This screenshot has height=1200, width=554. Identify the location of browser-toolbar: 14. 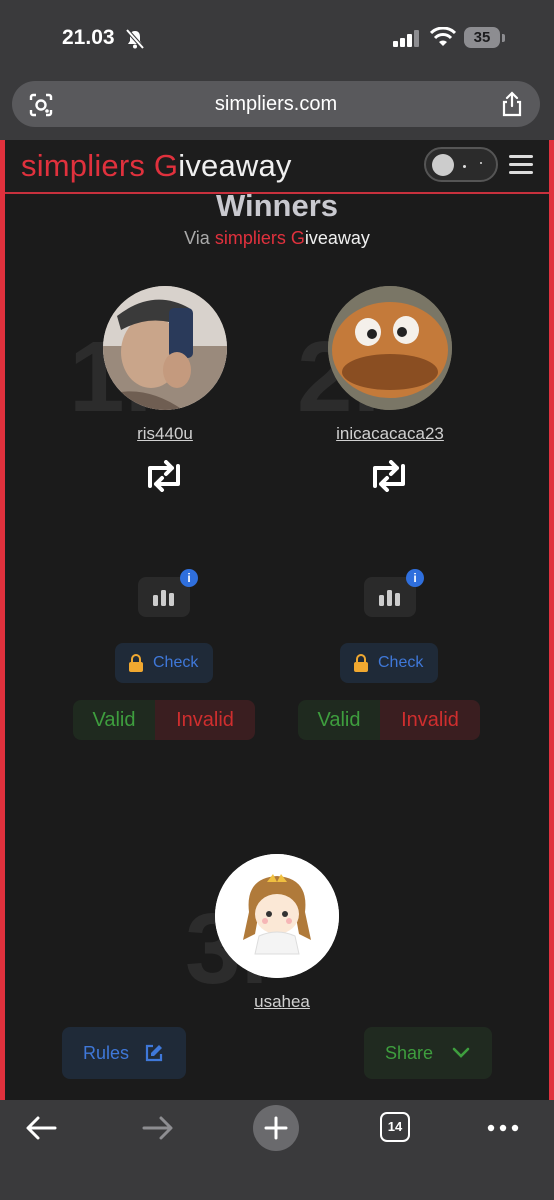
(277, 1150).